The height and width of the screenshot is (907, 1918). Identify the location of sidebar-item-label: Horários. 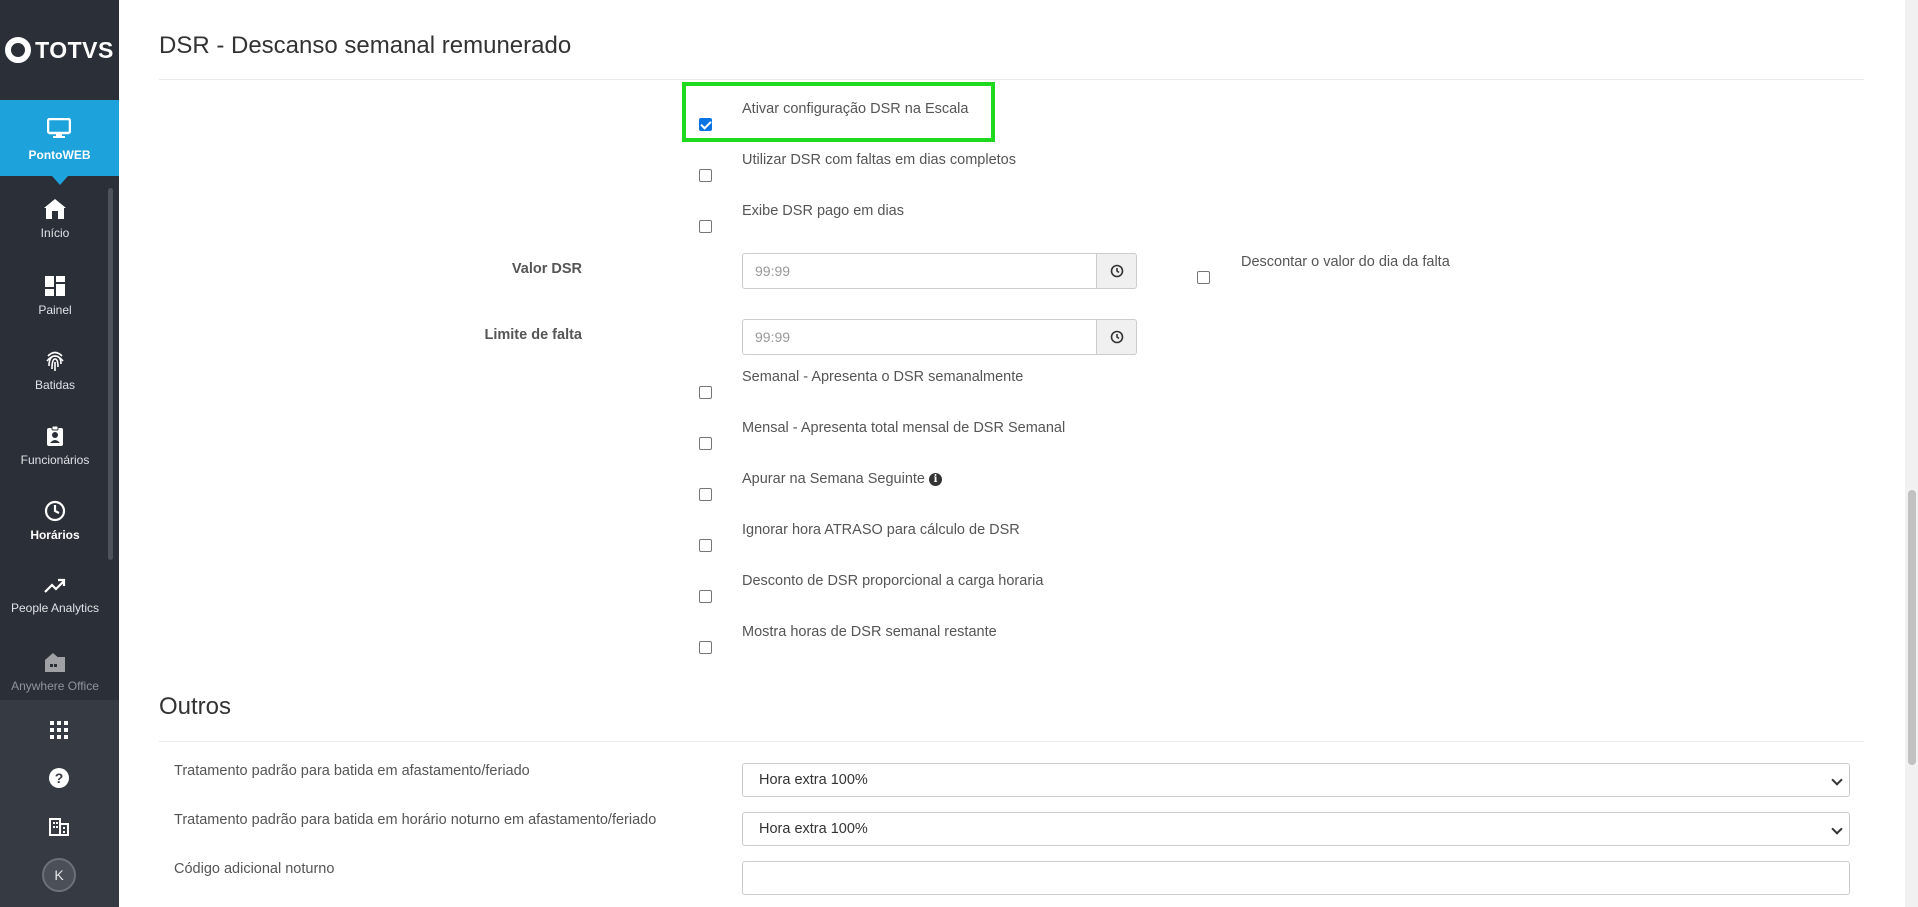
(55, 535).